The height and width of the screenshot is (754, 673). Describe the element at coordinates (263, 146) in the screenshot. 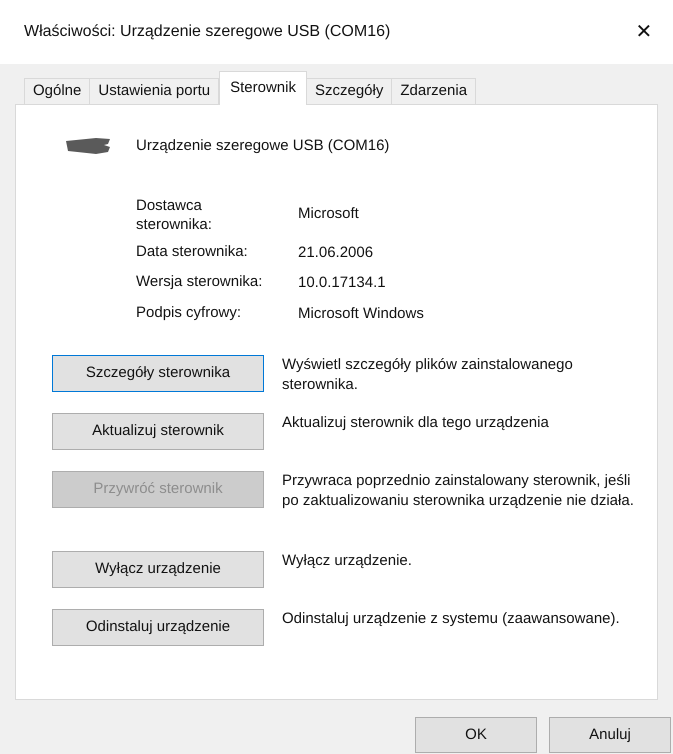

I see `device-name: Urządzenie szeregowe USB (COM16)` at that location.